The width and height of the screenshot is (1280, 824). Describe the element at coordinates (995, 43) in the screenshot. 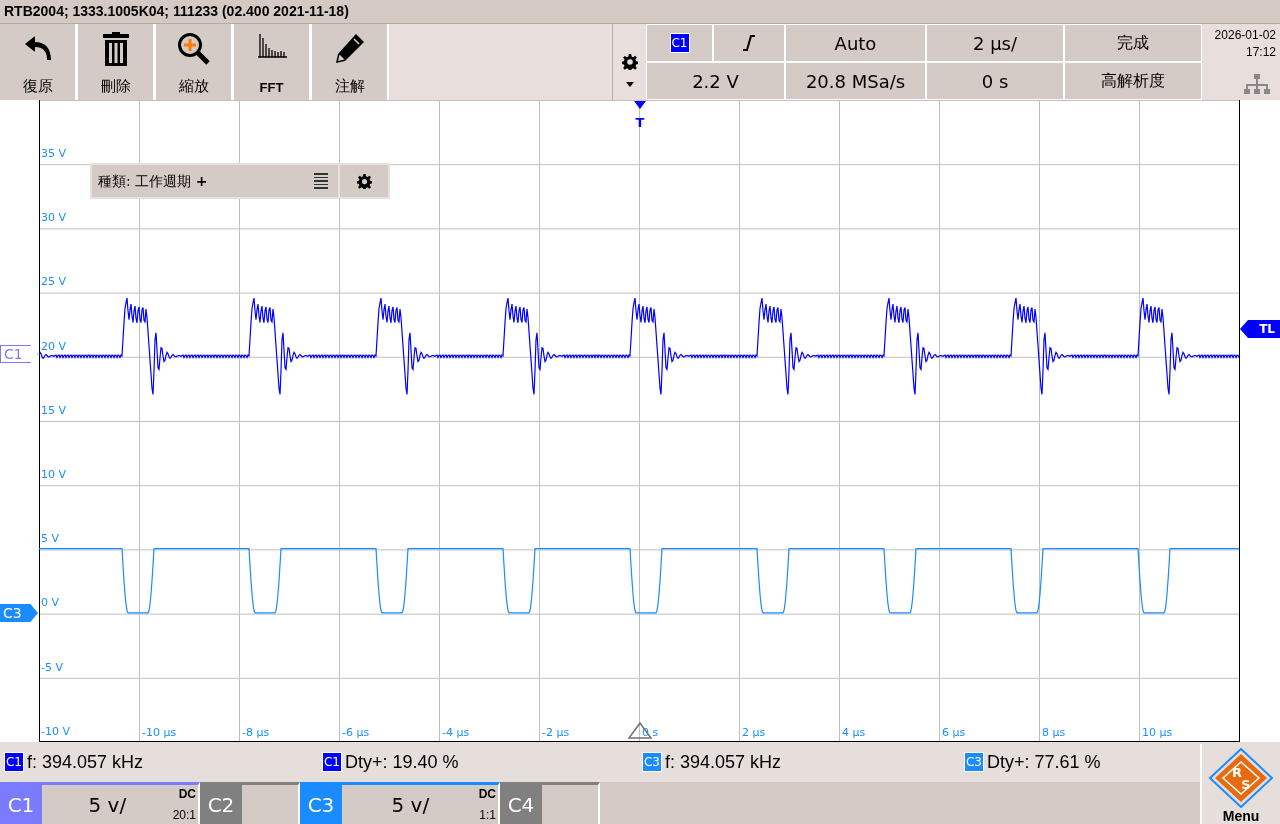

I see `timebase-value: 2 µs/` at that location.